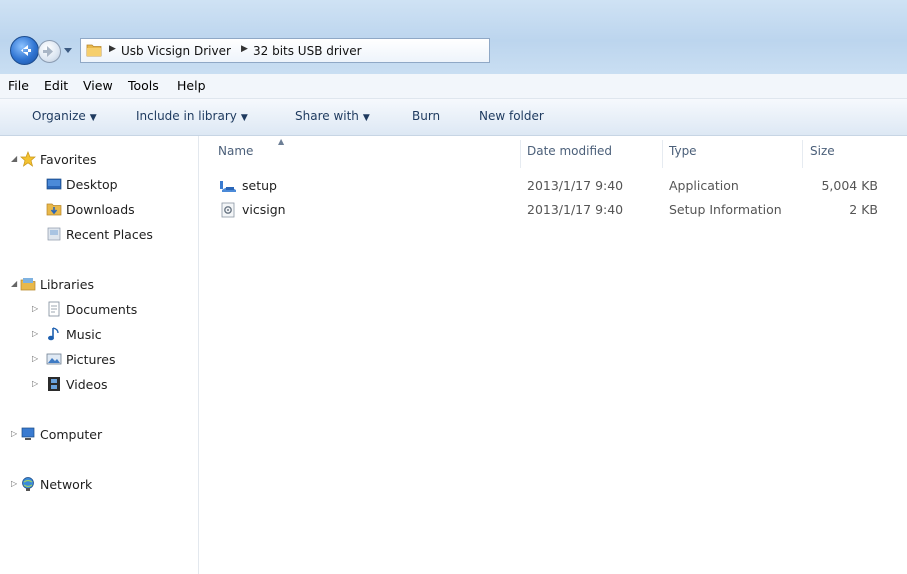  What do you see at coordinates (228, 187) in the screenshot?
I see `application-icon` at bounding box center [228, 187].